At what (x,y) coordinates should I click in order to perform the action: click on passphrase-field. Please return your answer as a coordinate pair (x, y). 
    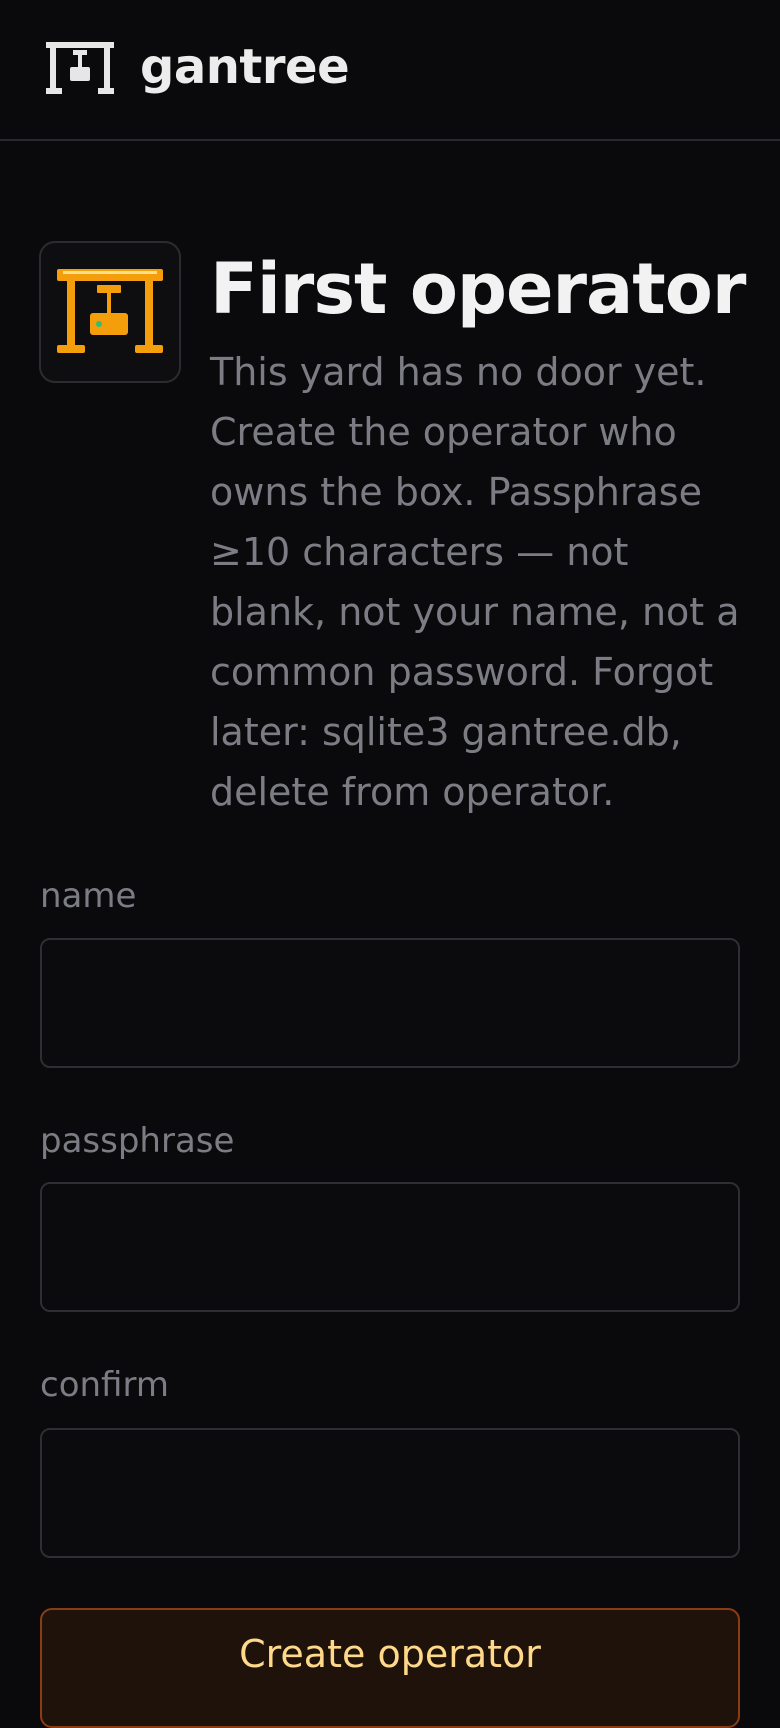
    Looking at the image, I should click on (390, 1247).